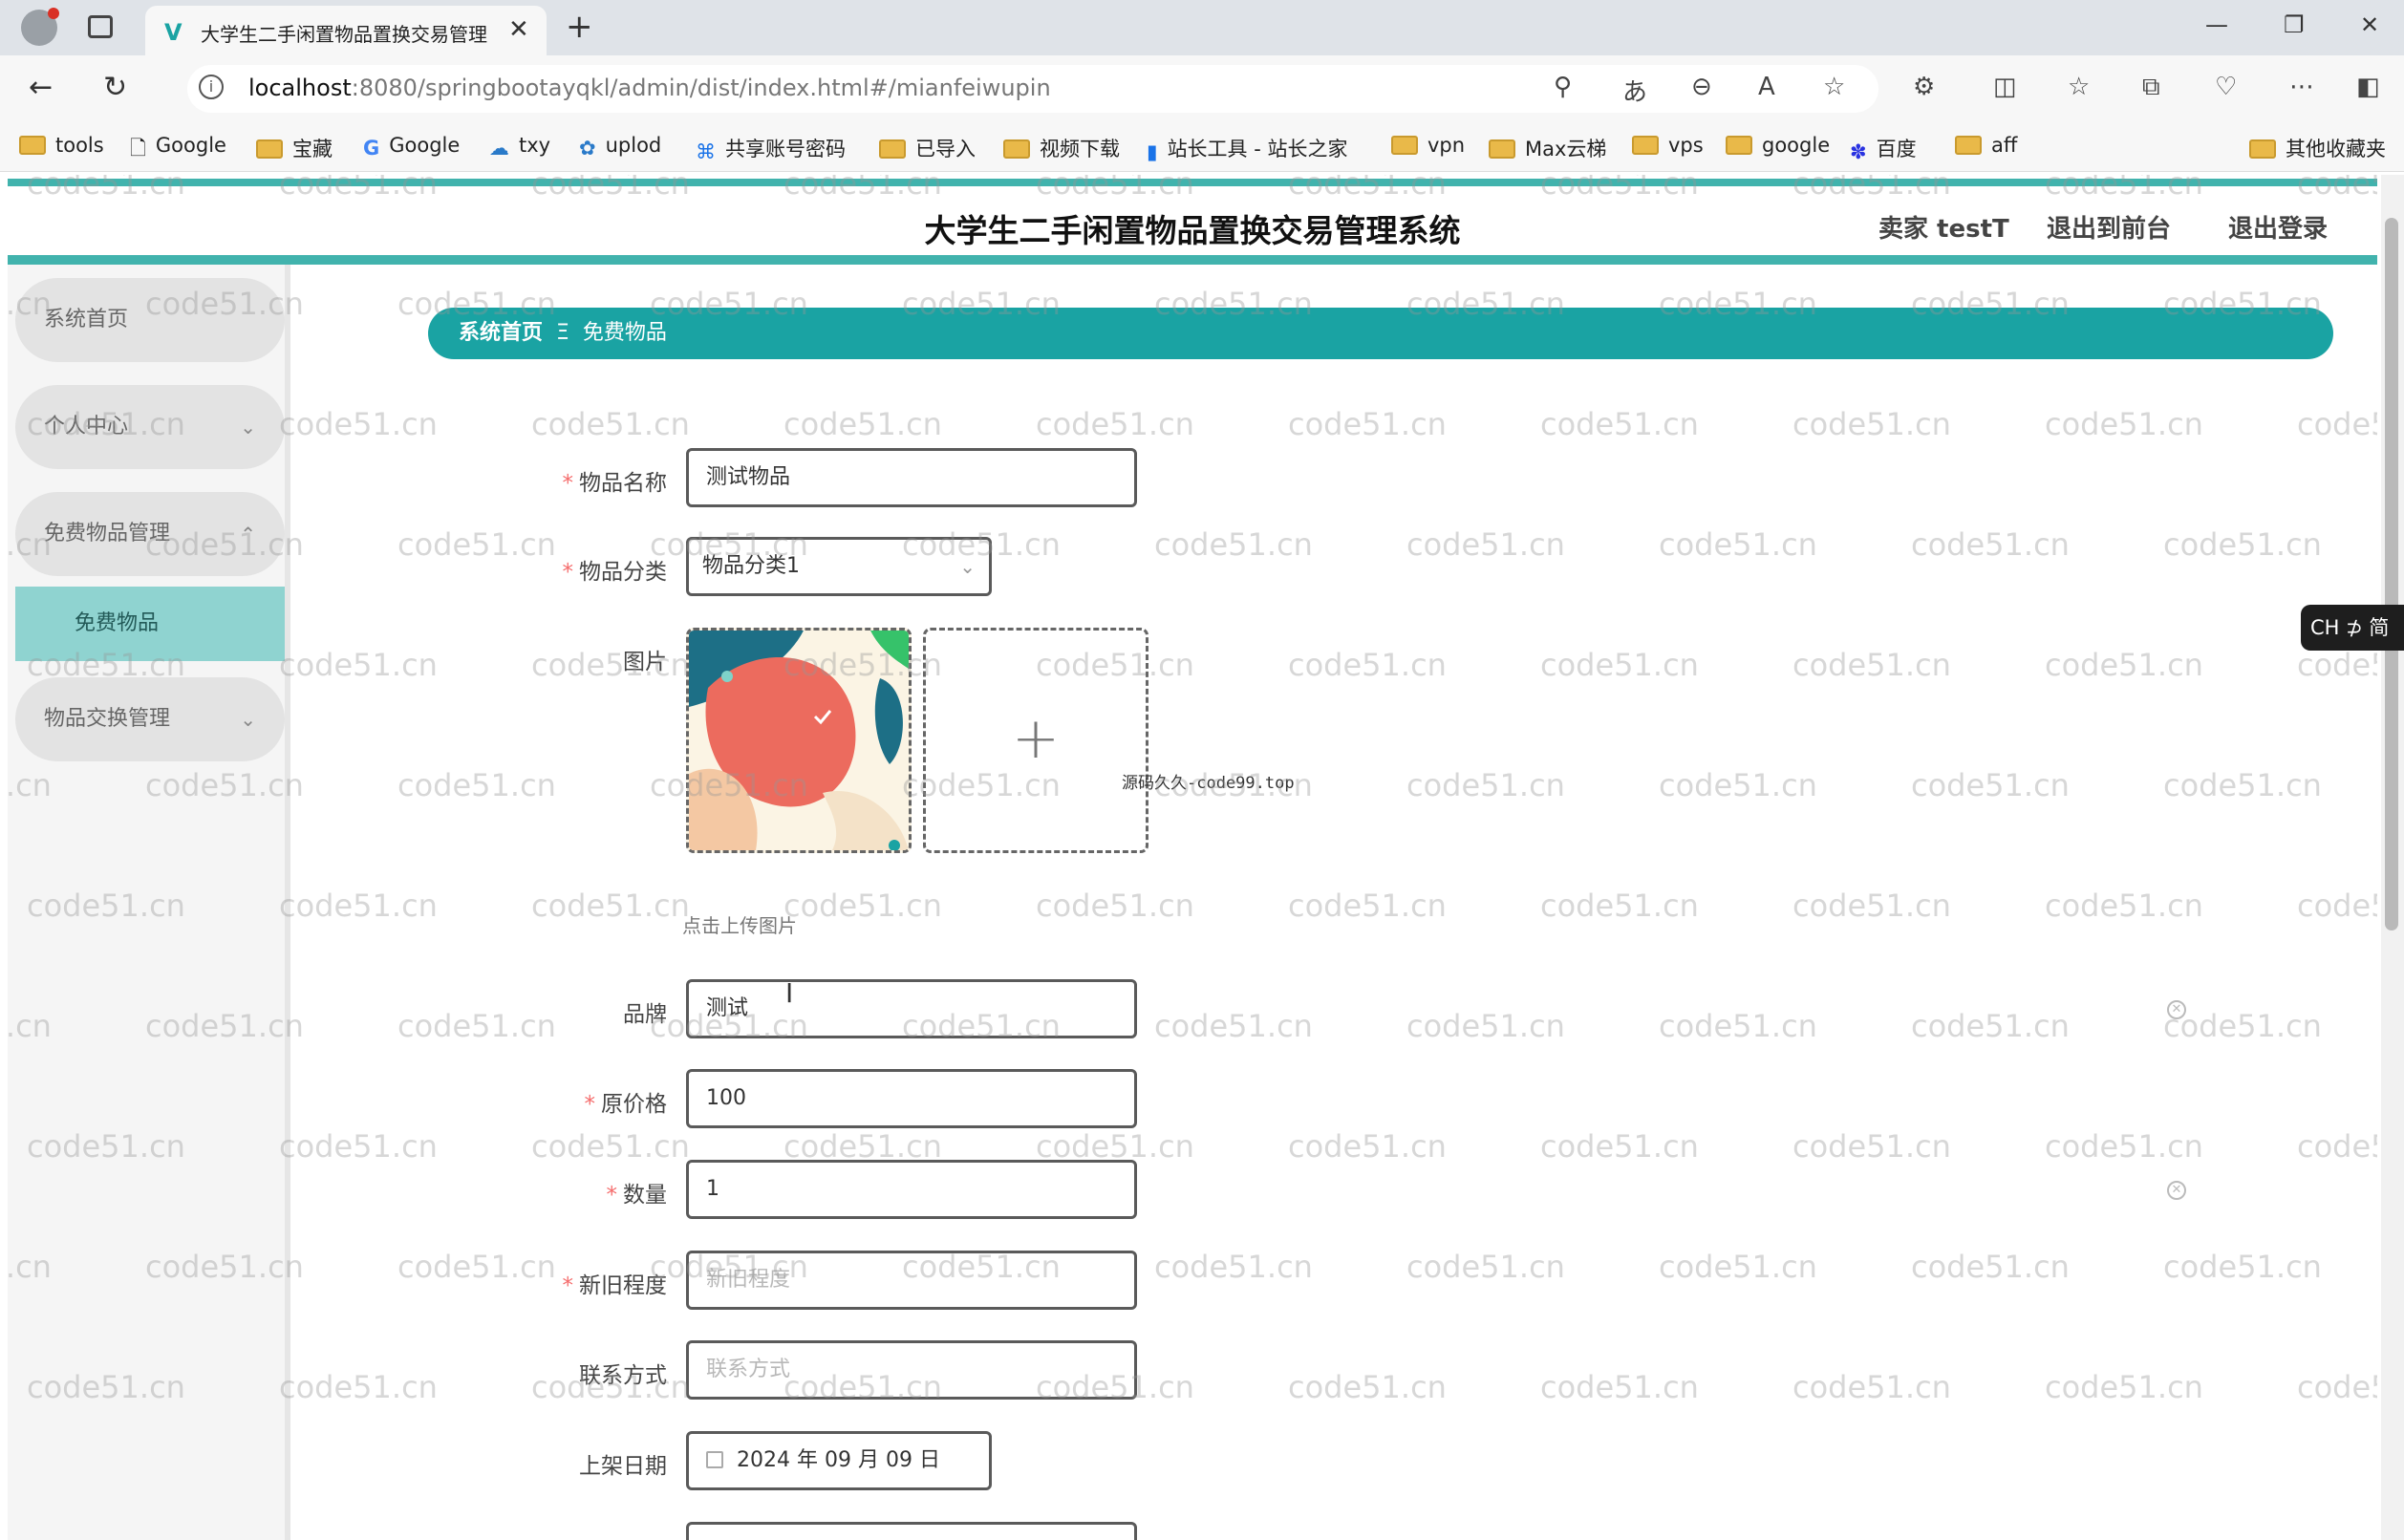 This screenshot has width=2404, height=1540. What do you see at coordinates (637, 1195) in the screenshot?
I see `quantity-label: * 数量` at bounding box center [637, 1195].